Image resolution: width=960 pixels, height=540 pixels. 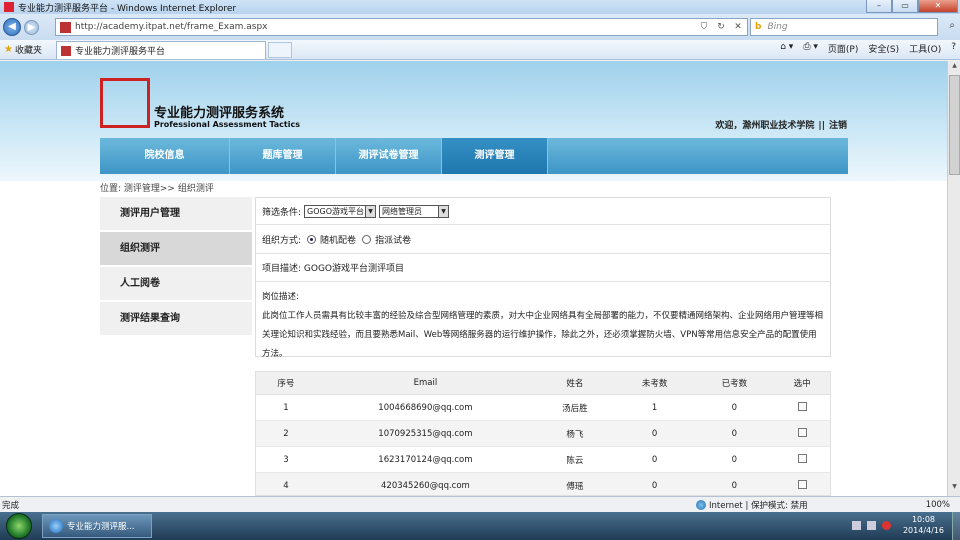 I want to click on cell-email: 420345260@qq.com, so click(x=425, y=485).